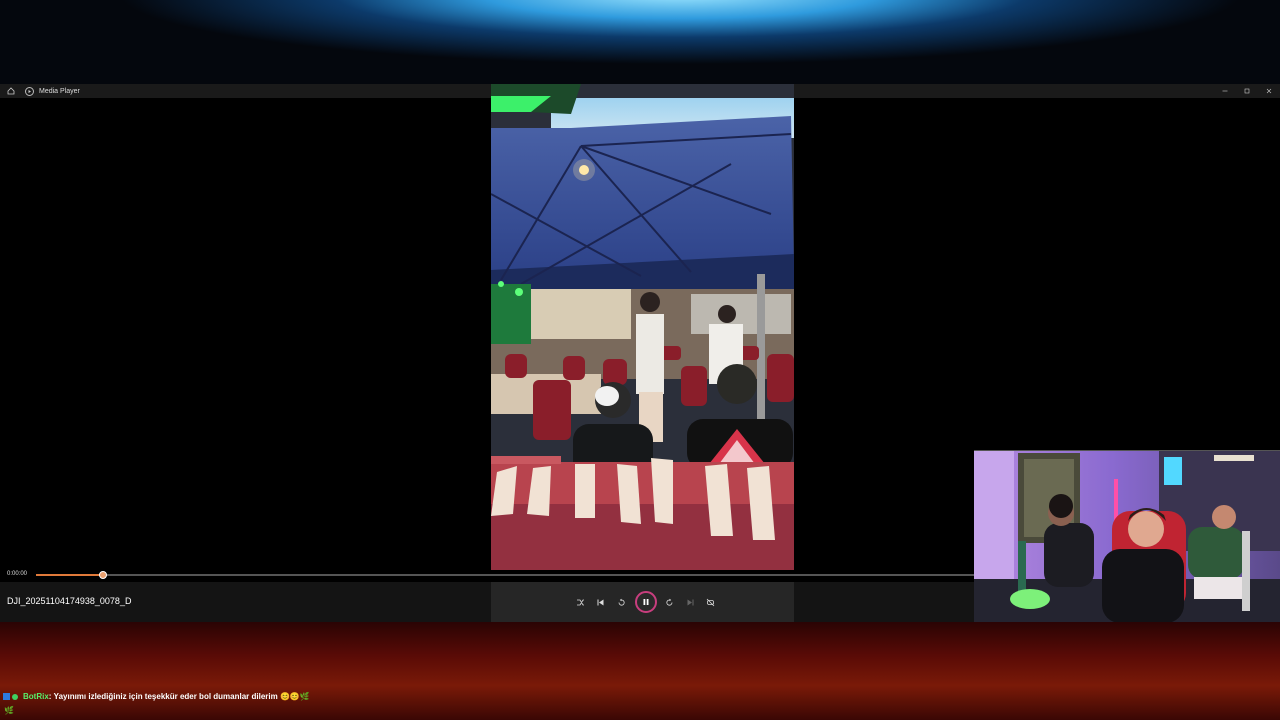 The height and width of the screenshot is (720, 1280). What do you see at coordinates (69, 575) in the screenshot?
I see `seek-progress-fill` at bounding box center [69, 575].